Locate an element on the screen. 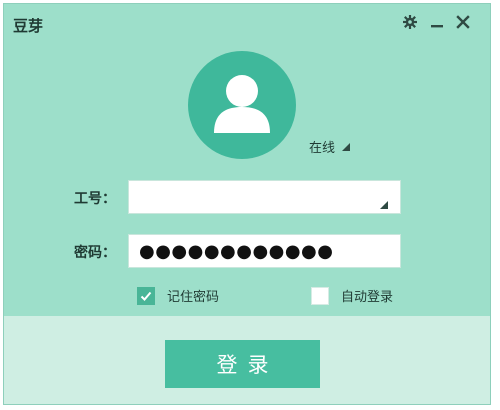 The width and height of the screenshot is (500, 410). status-label: 在线 is located at coordinates (322, 148).